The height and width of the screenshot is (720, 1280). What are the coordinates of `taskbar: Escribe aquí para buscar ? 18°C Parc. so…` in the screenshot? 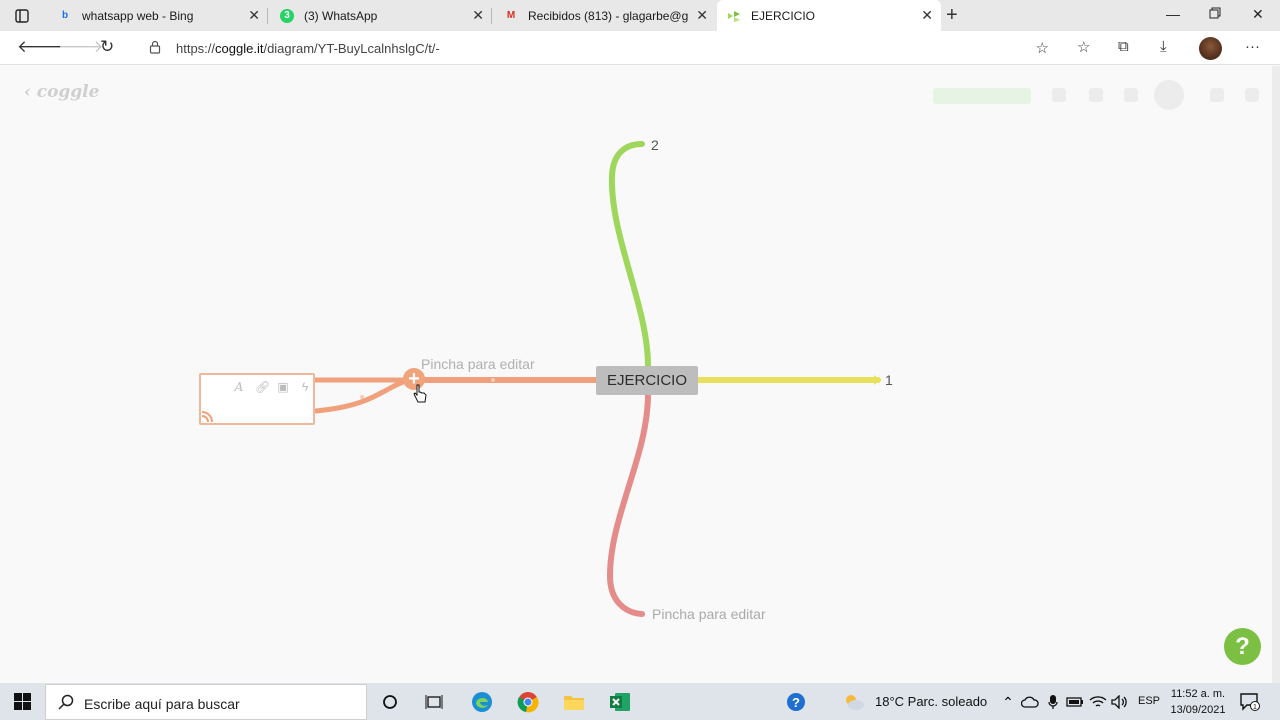 It's located at (640, 701).